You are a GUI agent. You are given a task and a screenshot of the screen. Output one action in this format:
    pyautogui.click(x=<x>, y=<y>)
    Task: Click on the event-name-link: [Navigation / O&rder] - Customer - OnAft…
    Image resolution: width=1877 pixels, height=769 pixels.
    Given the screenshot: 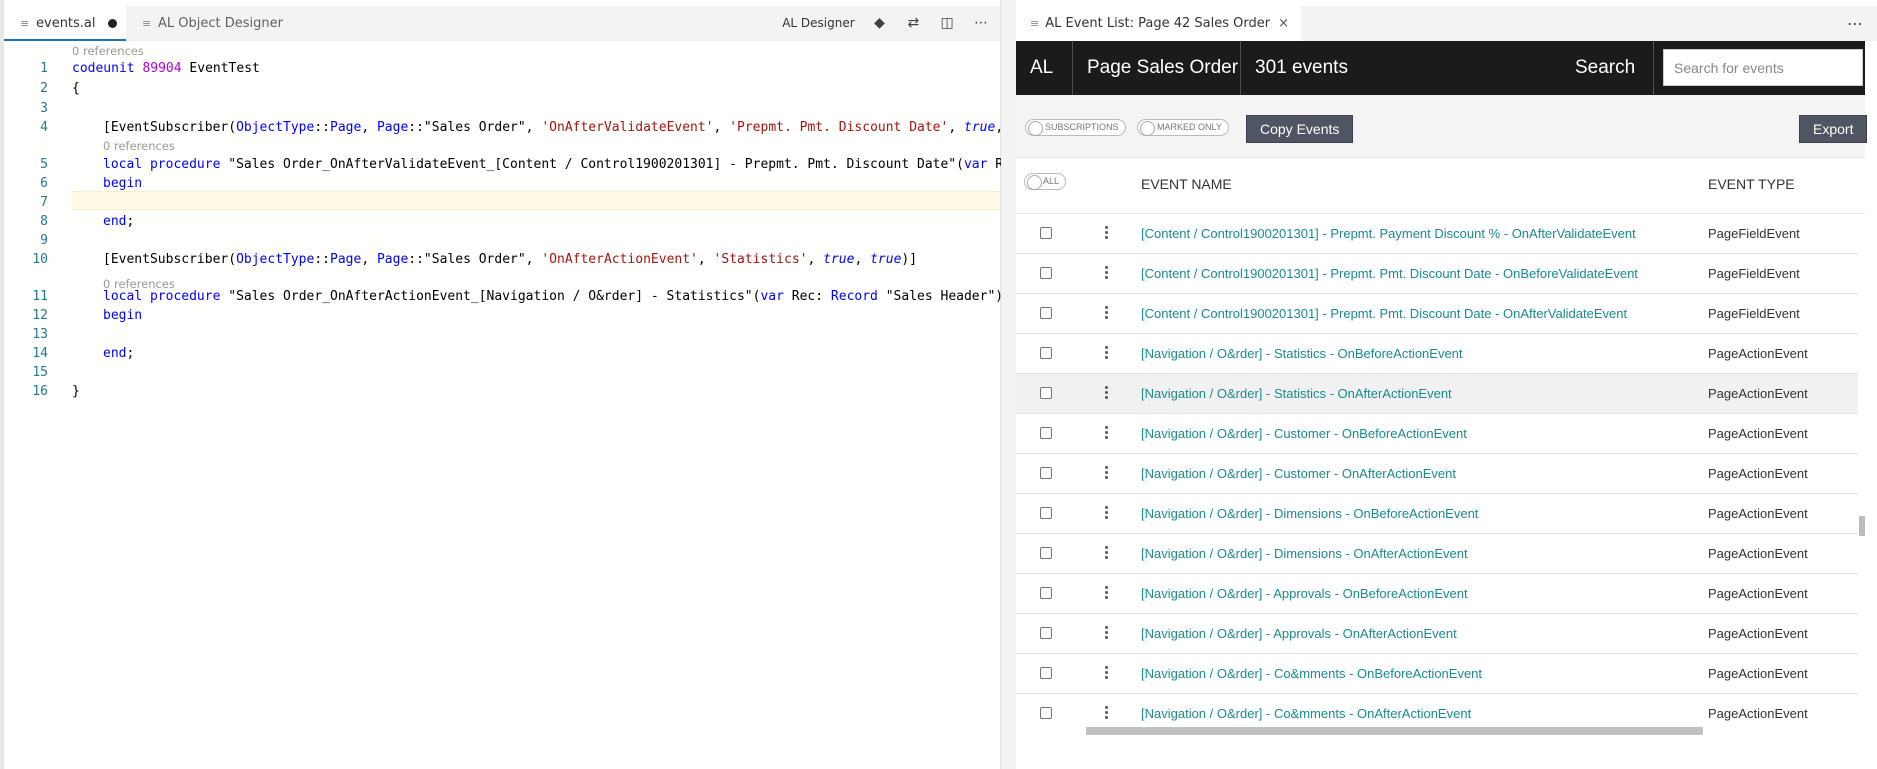 What is the action you would take?
    pyautogui.click(x=1298, y=473)
    